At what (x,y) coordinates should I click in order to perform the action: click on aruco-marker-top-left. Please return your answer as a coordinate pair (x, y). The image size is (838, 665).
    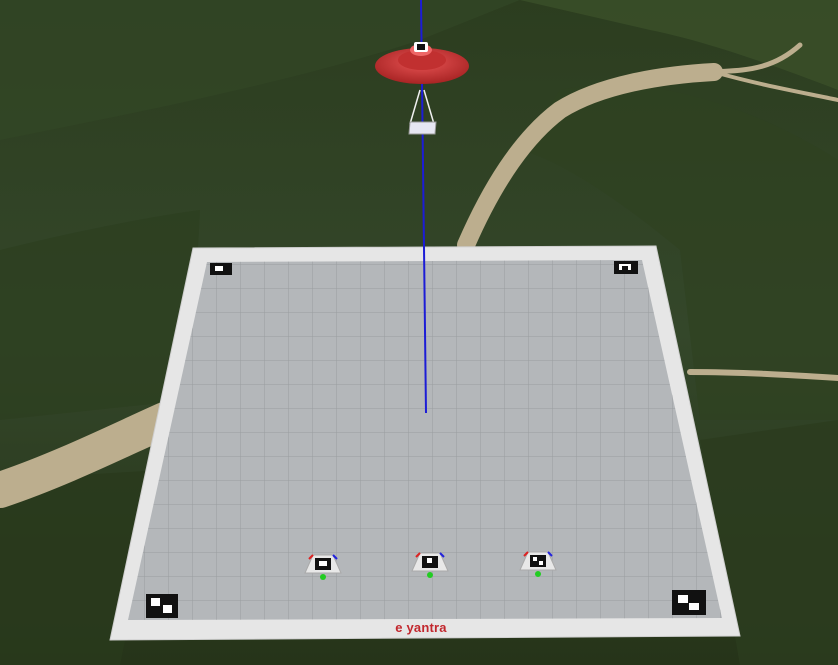
    Looking at the image, I should click on (221, 269).